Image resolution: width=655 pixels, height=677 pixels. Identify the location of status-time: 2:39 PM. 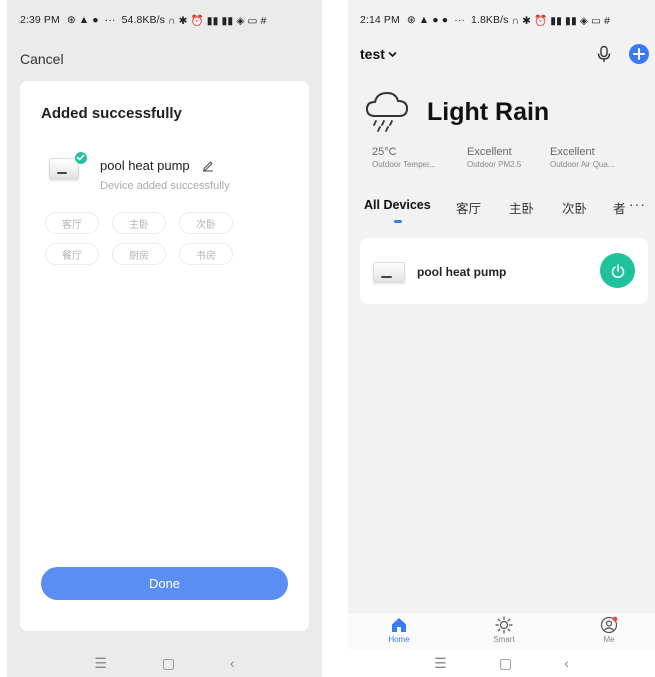
(40, 20).